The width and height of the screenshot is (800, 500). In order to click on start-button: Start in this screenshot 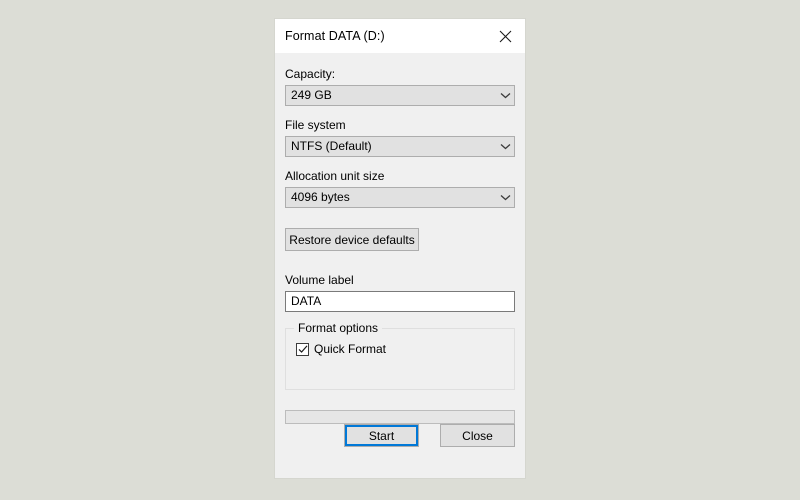, I will do `click(381, 435)`.